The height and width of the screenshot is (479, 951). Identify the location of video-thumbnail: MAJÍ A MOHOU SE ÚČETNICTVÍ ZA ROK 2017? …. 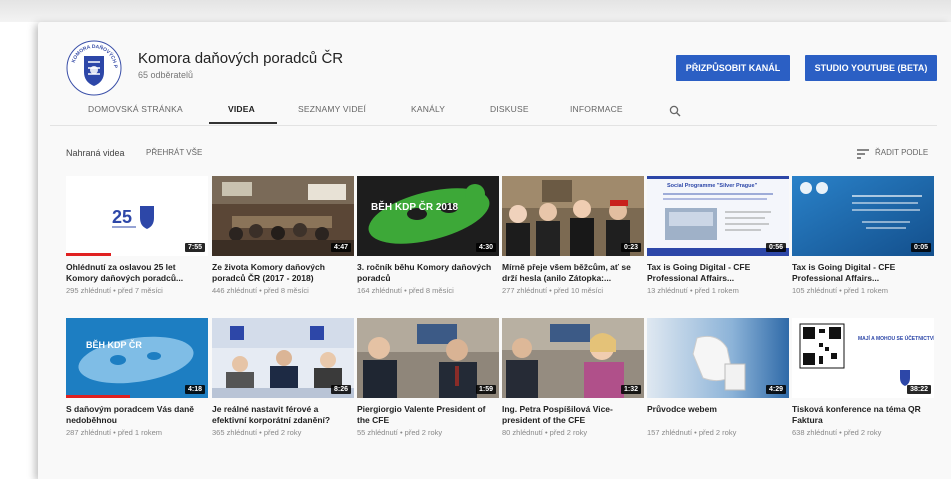
(863, 358).